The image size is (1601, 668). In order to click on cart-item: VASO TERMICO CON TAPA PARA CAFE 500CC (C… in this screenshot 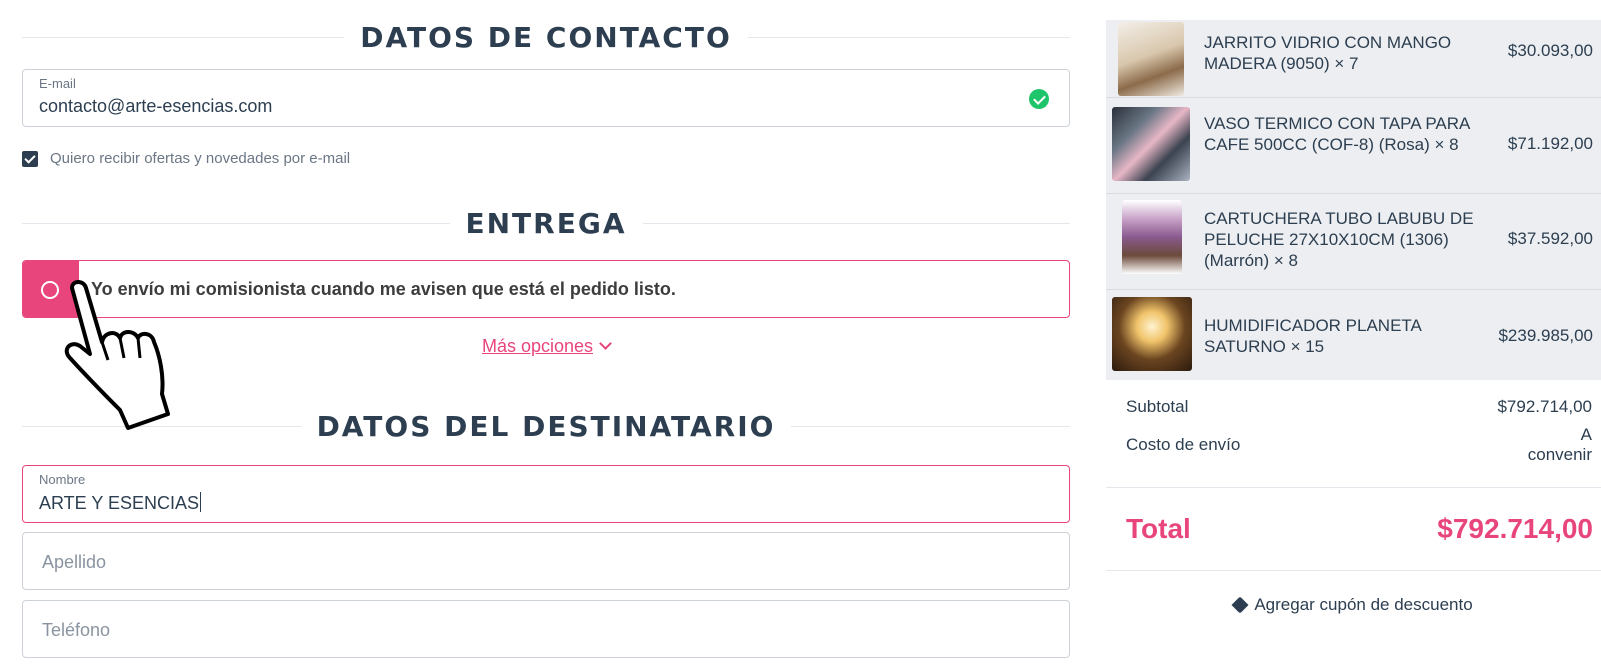, I will do `click(1353, 146)`.